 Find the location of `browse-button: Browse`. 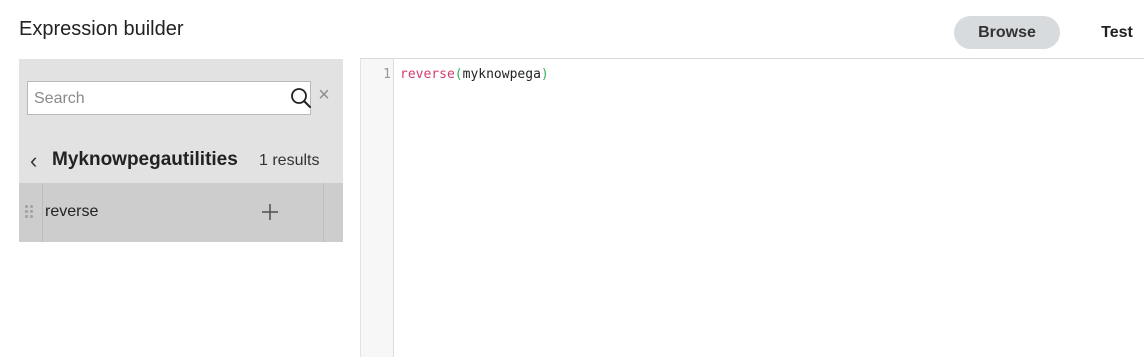

browse-button: Browse is located at coordinates (1007, 32).